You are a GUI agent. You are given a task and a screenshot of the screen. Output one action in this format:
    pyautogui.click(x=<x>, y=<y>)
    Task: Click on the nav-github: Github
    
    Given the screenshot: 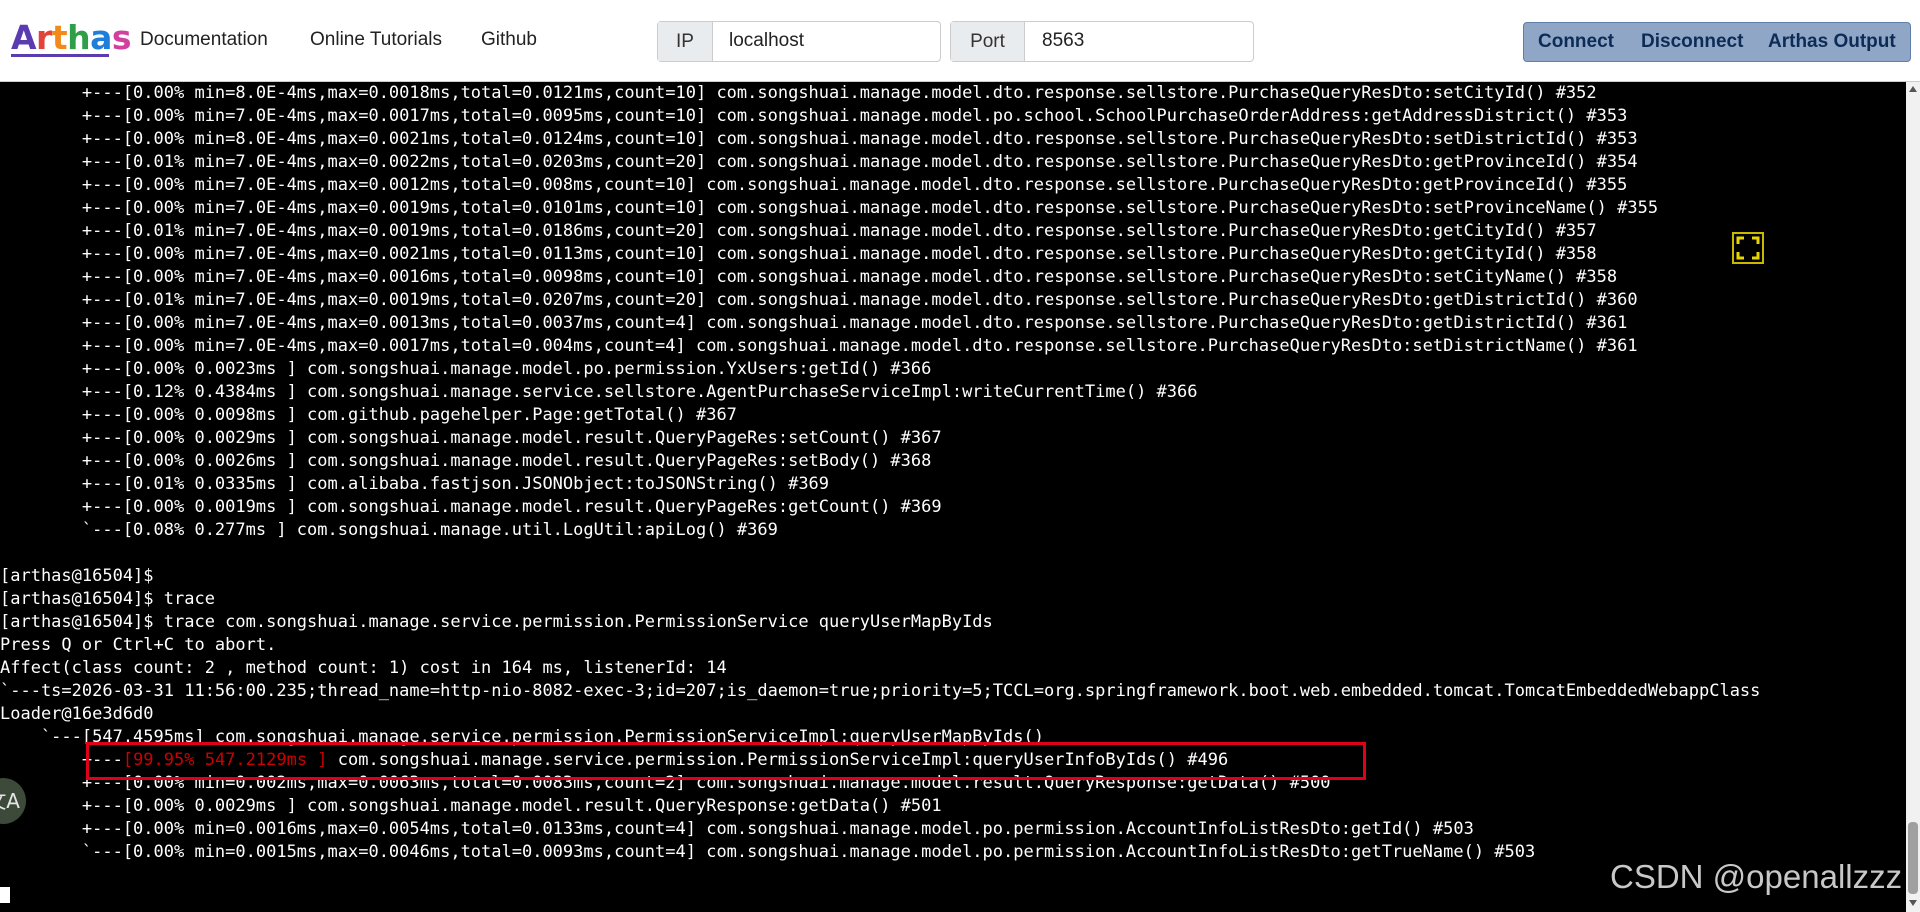 What is the action you would take?
    pyautogui.click(x=509, y=40)
    